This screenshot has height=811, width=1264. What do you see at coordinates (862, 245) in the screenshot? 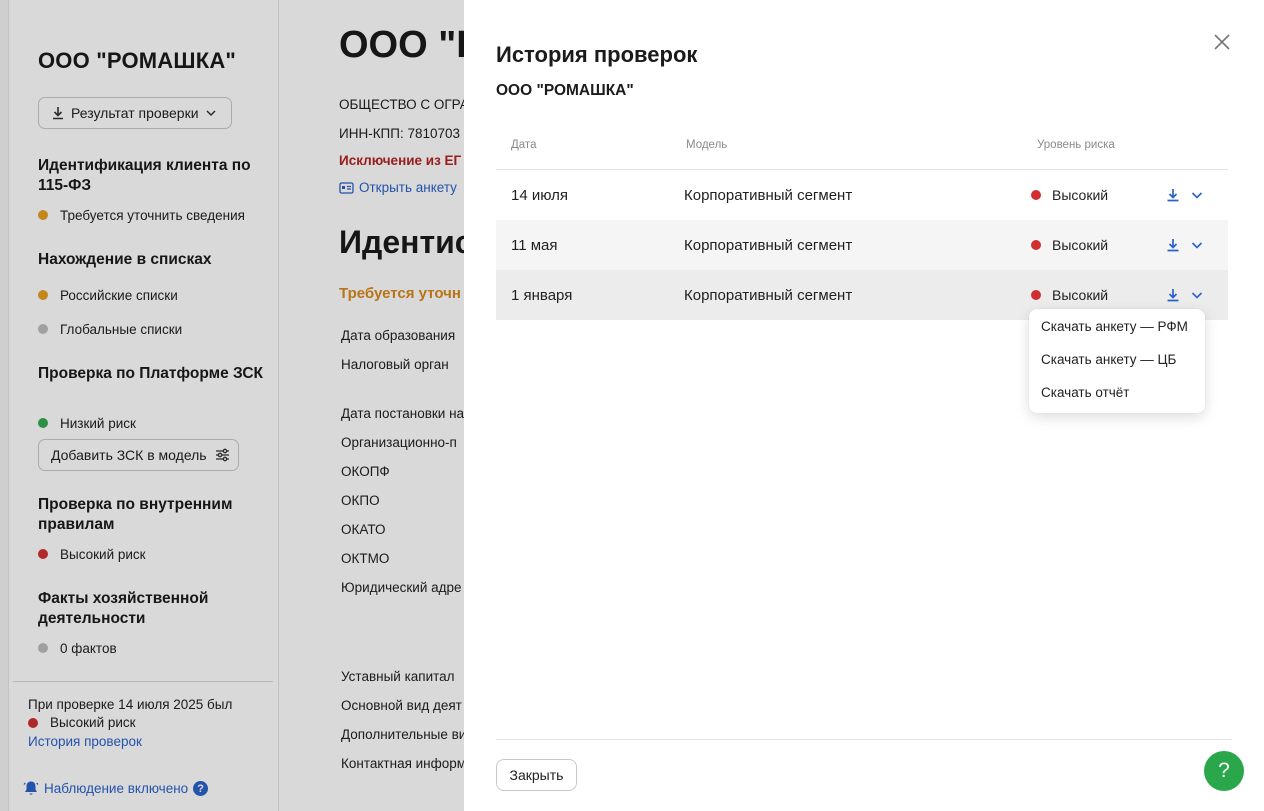
I see `table-row: 11 мая Корпоративный сегмент Высокий` at bounding box center [862, 245].